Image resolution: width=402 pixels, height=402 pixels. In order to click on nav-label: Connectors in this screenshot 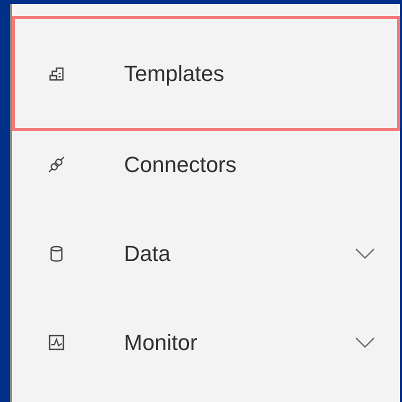, I will do `click(180, 165)`.